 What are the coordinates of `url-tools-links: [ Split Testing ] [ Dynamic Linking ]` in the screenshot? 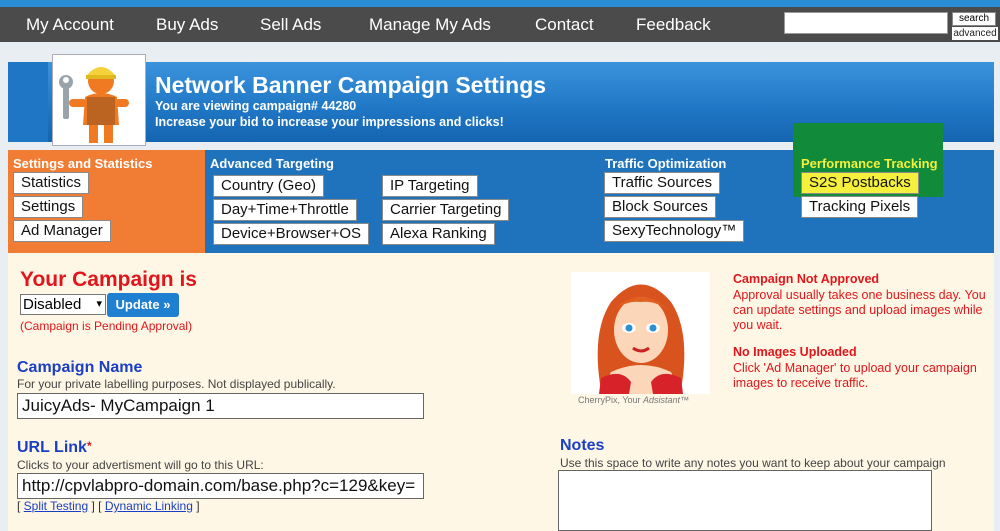 It's located at (108, 506).